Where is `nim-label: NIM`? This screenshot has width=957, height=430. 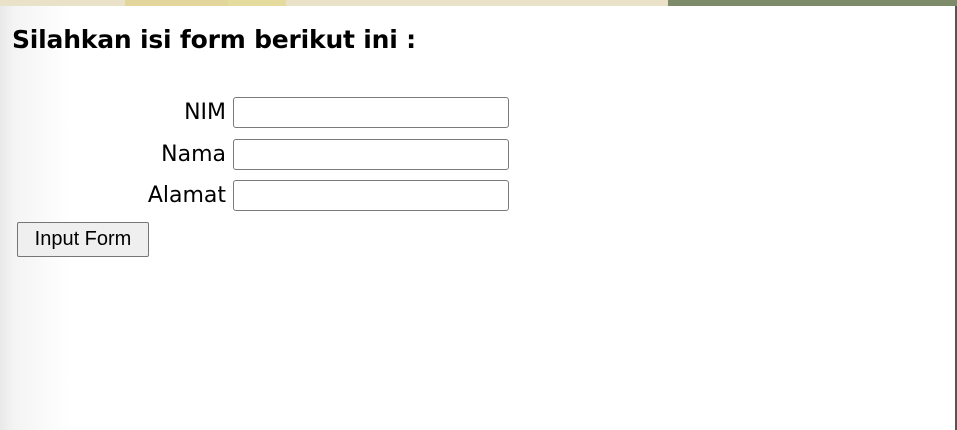
nim-label: NIM is located at coordinates (205, 112).